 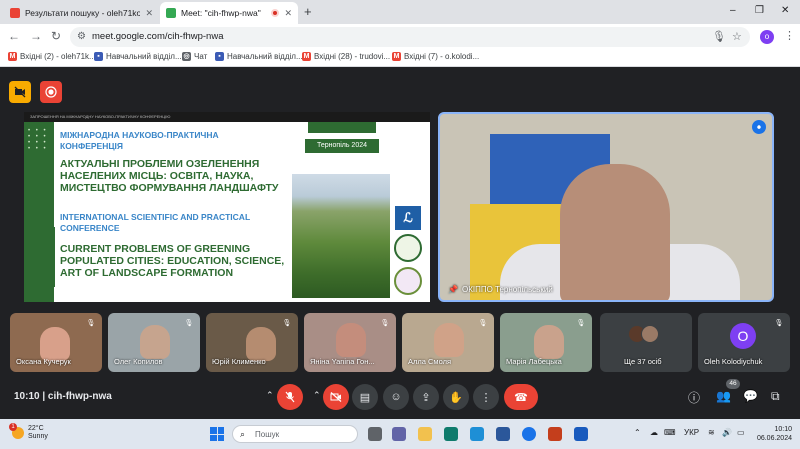 What do you see at coordinates (719, 36) in the screenshot?
I see `microphone-icon: 🎙` at bounding box center [719, 36].